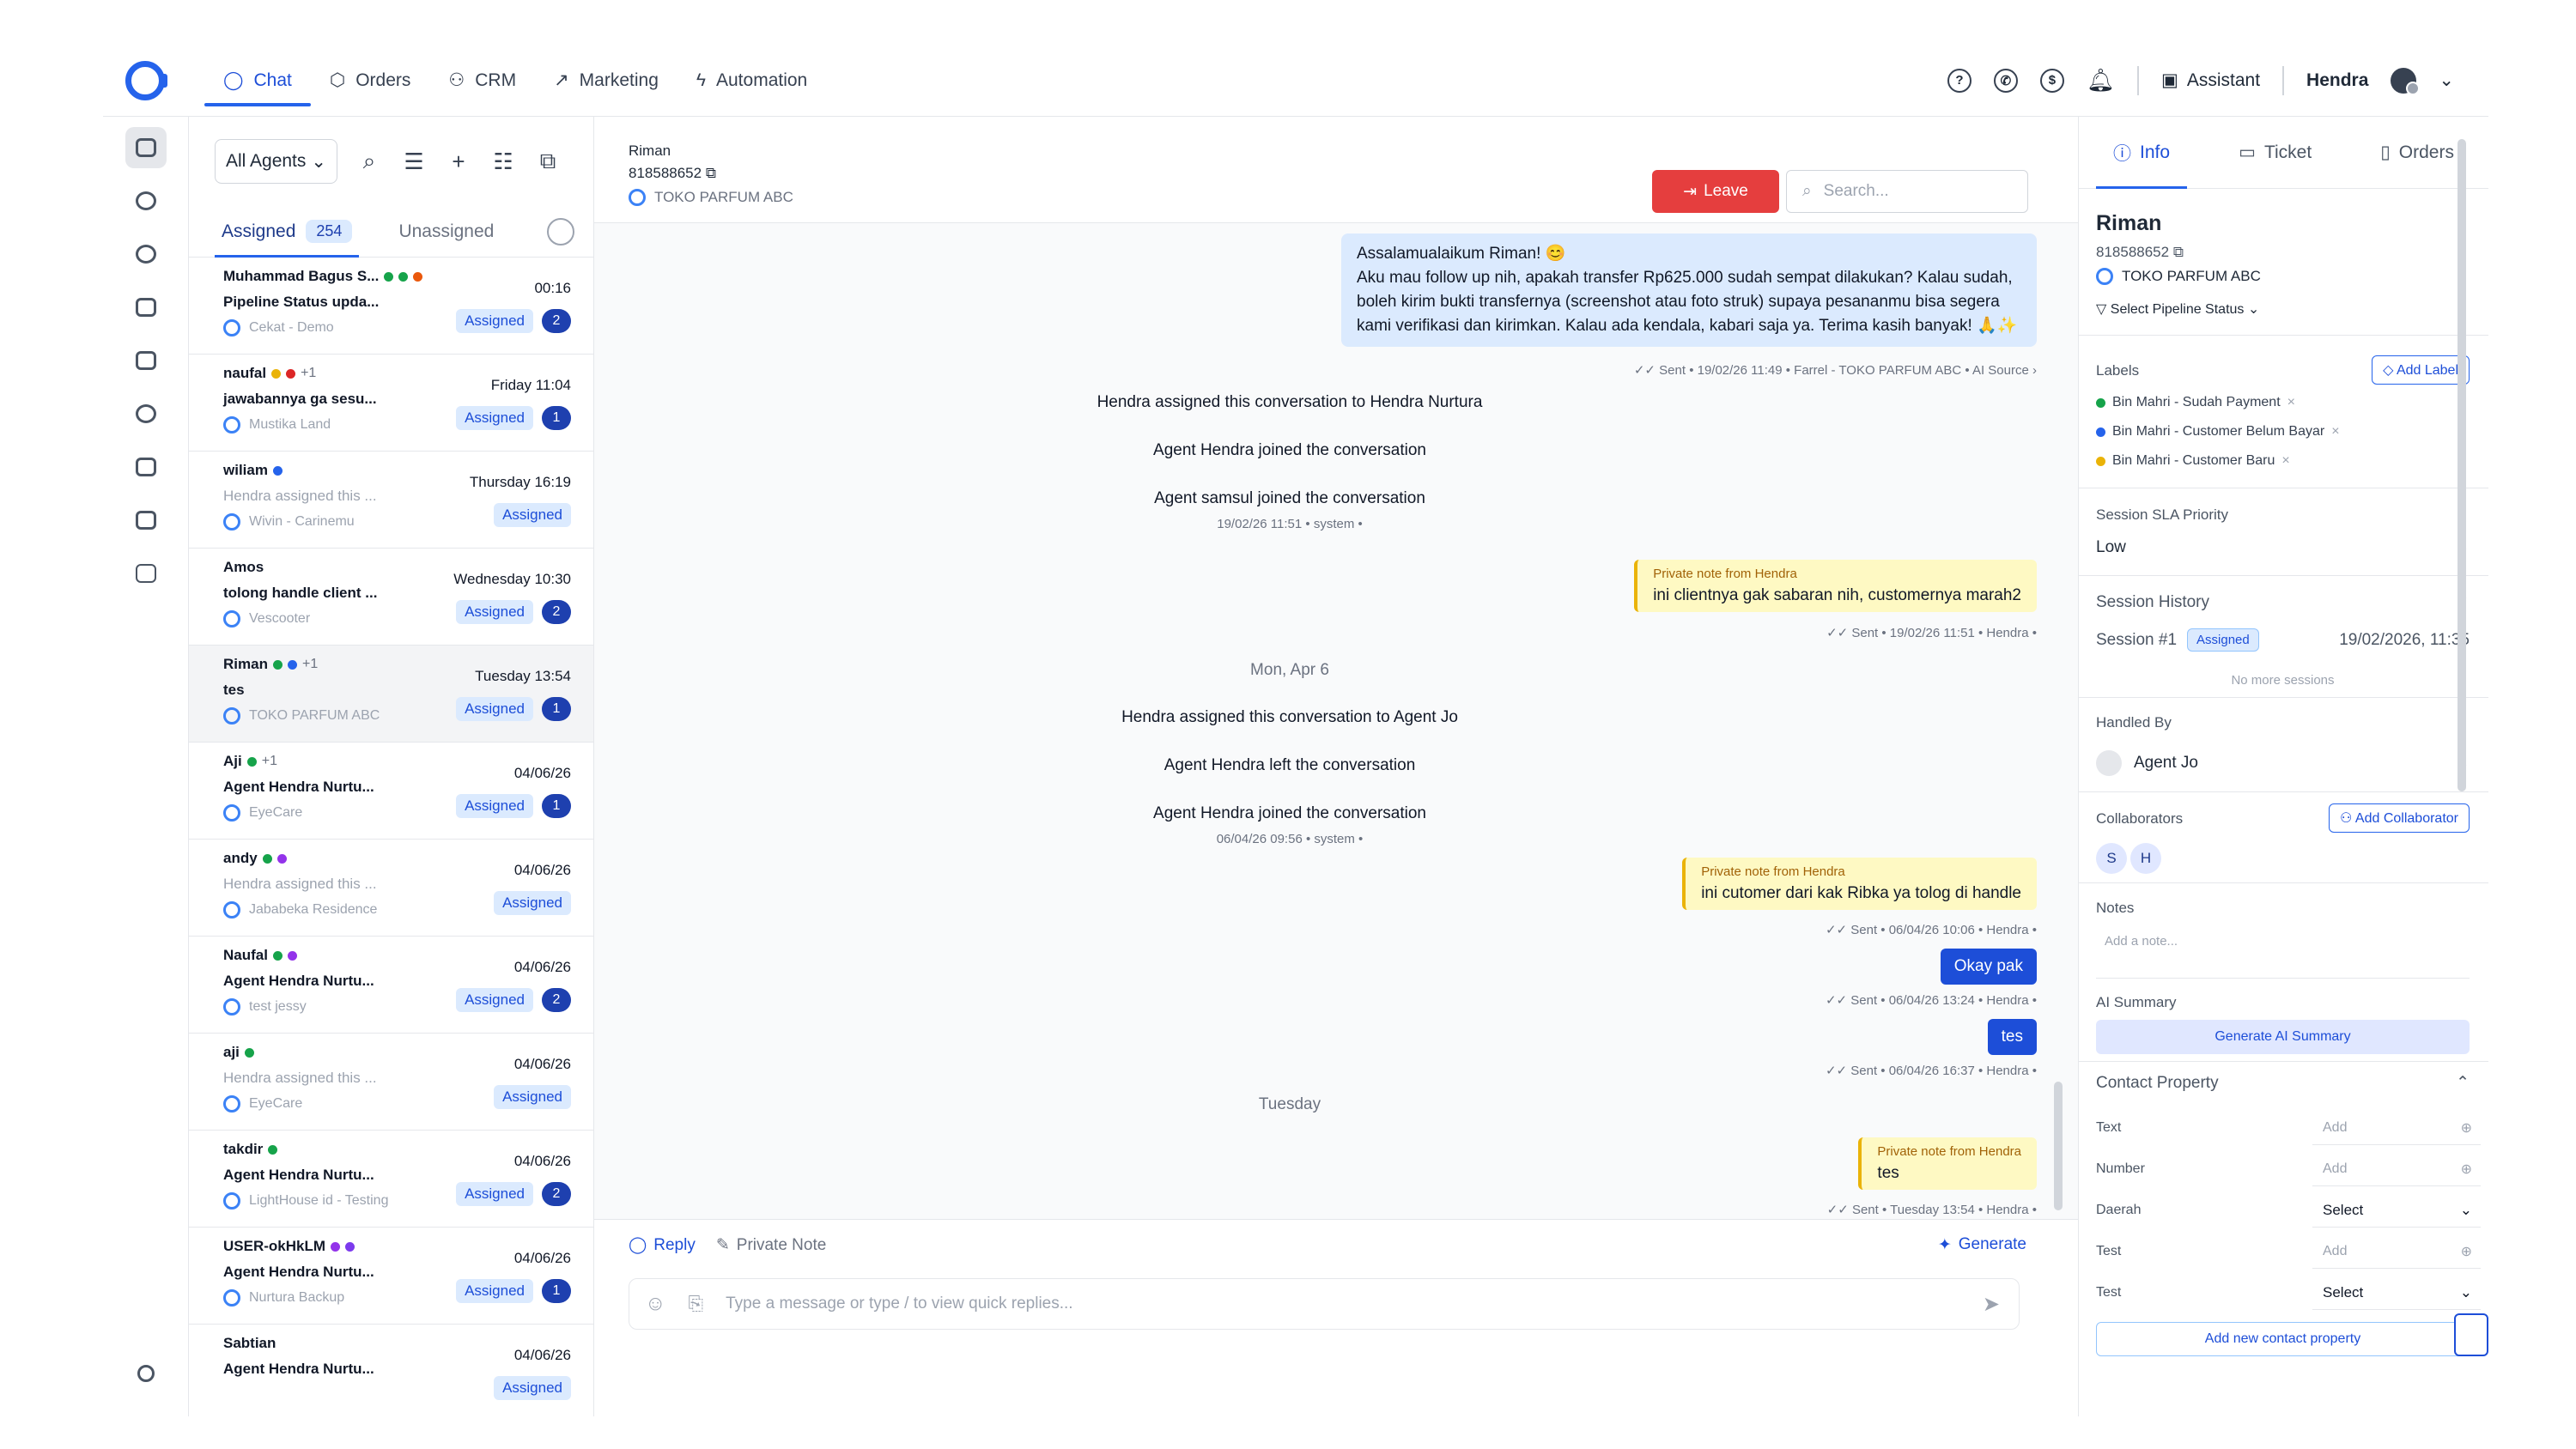  Describe the element at coordinates (2112, 858) in the screenshot. I see `collaborator-avatar: S` at that location.